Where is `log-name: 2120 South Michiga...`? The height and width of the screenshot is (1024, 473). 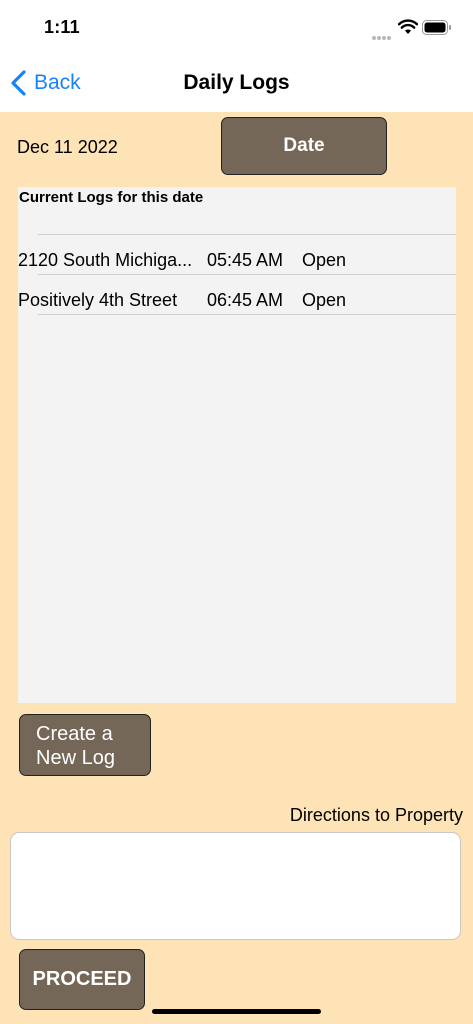 log-name: 2120 South Michiga... is located at coordinates (105, 260).